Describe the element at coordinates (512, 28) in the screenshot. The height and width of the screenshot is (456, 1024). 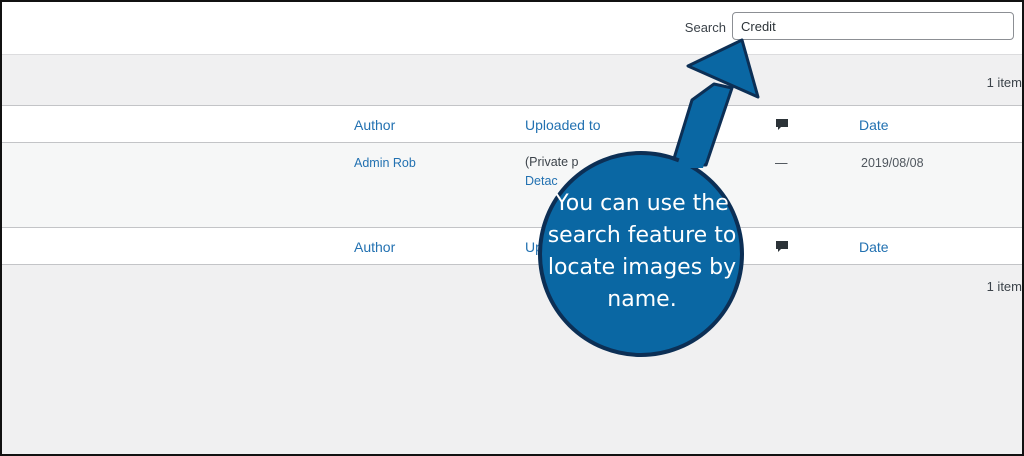
I see `search-bar: Search` at that location.